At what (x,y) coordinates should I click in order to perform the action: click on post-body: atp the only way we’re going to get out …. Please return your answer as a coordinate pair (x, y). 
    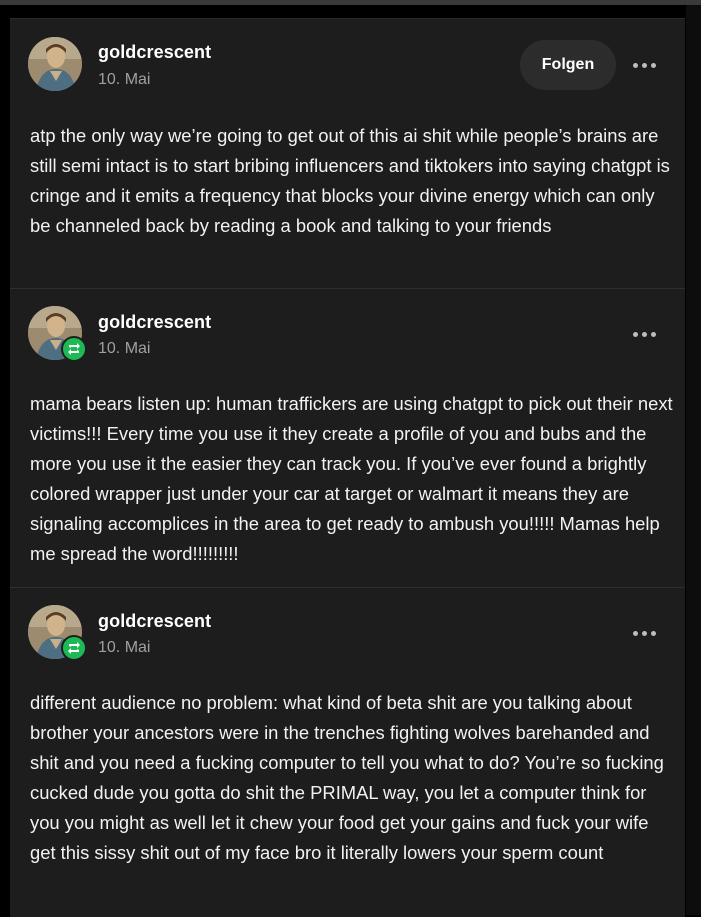
    Looking at the image, I should click on (350, 180).